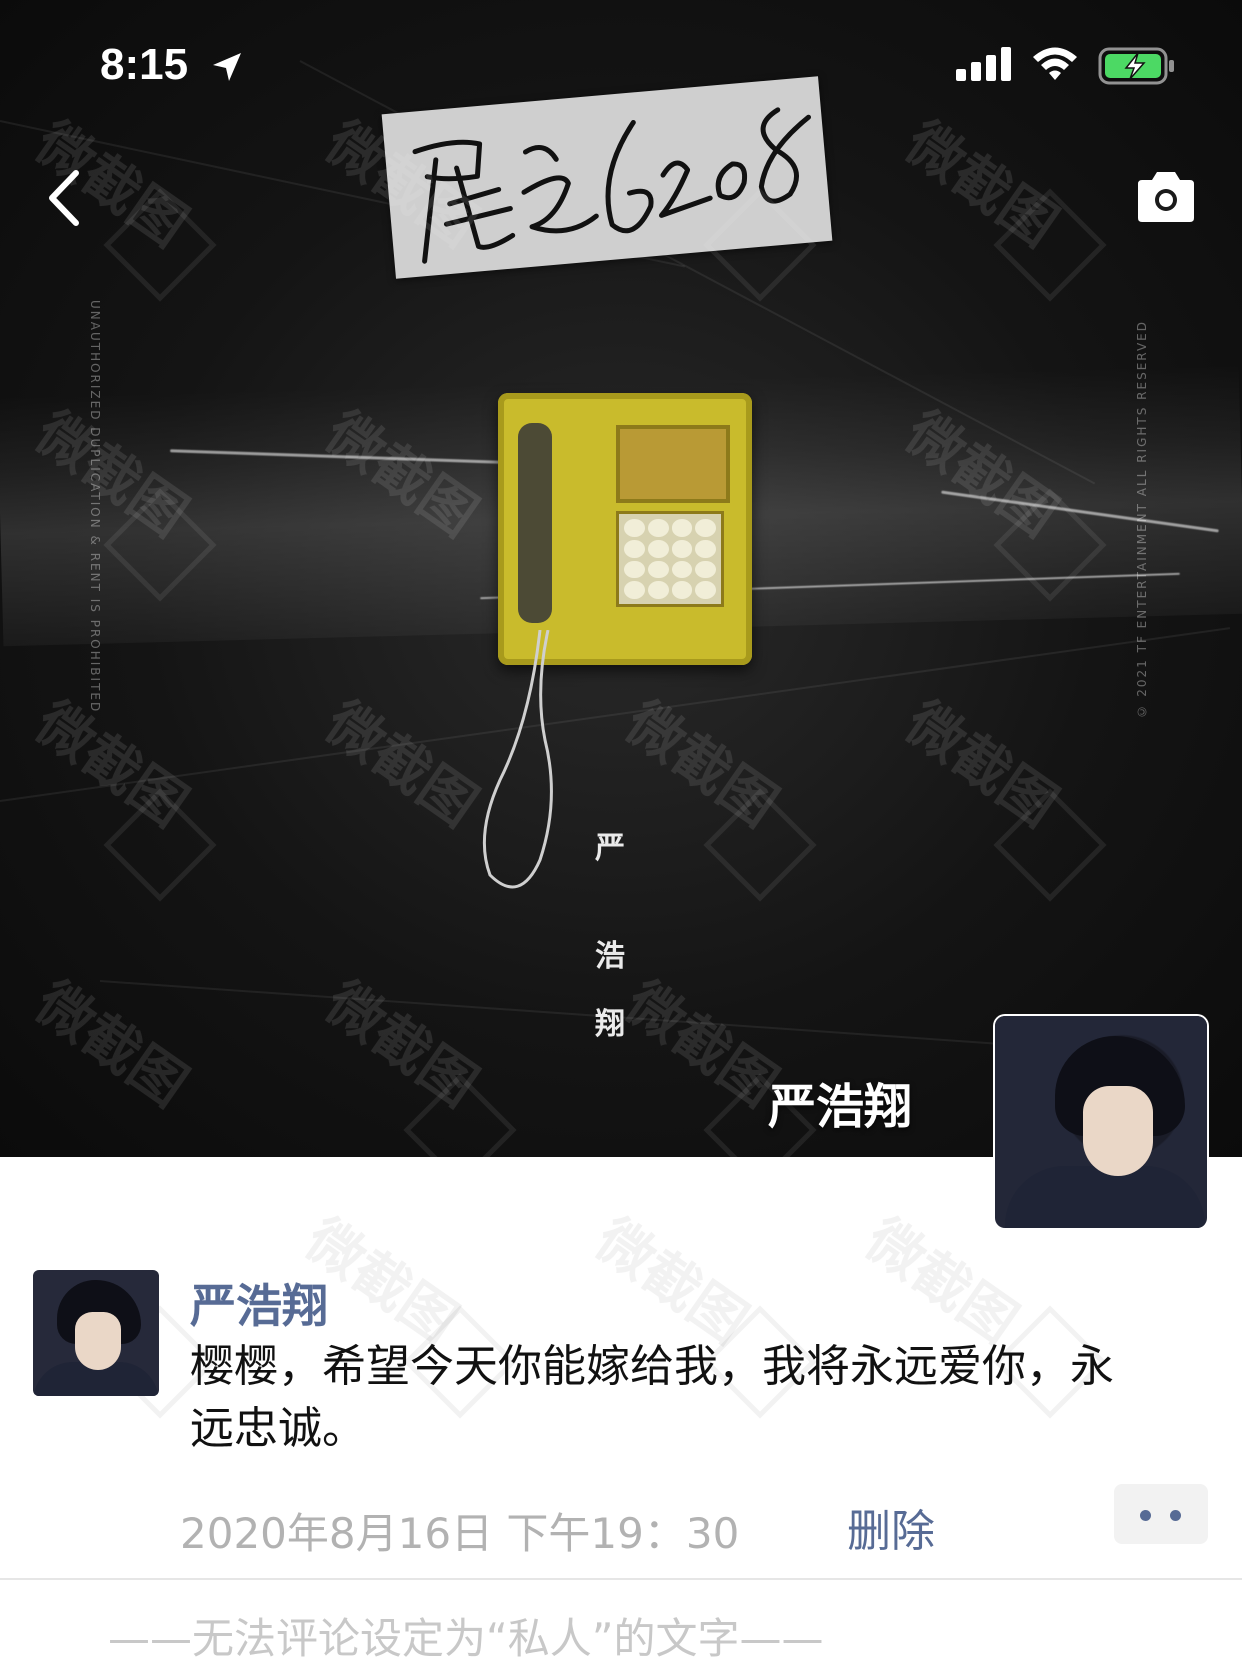 The width and height of the screenshot is (1242, 1669). I want to click on battery-charging-icon, so click(1136, 66).